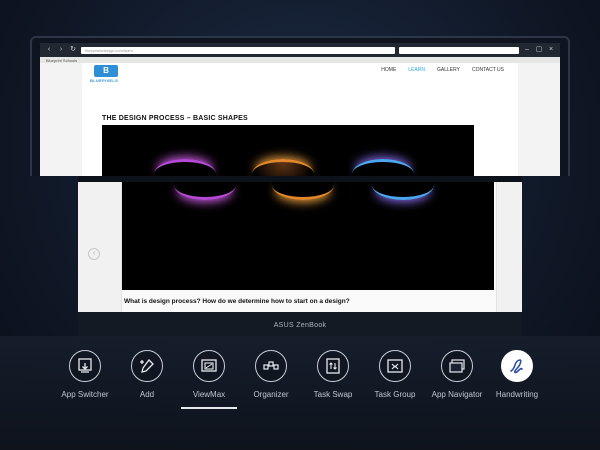 Image resolution: width=600 pixels, height=450 pixels. Describe the element at coordinates (527, 50) in the screenshot. I see `minimize-icon: –` at that location.